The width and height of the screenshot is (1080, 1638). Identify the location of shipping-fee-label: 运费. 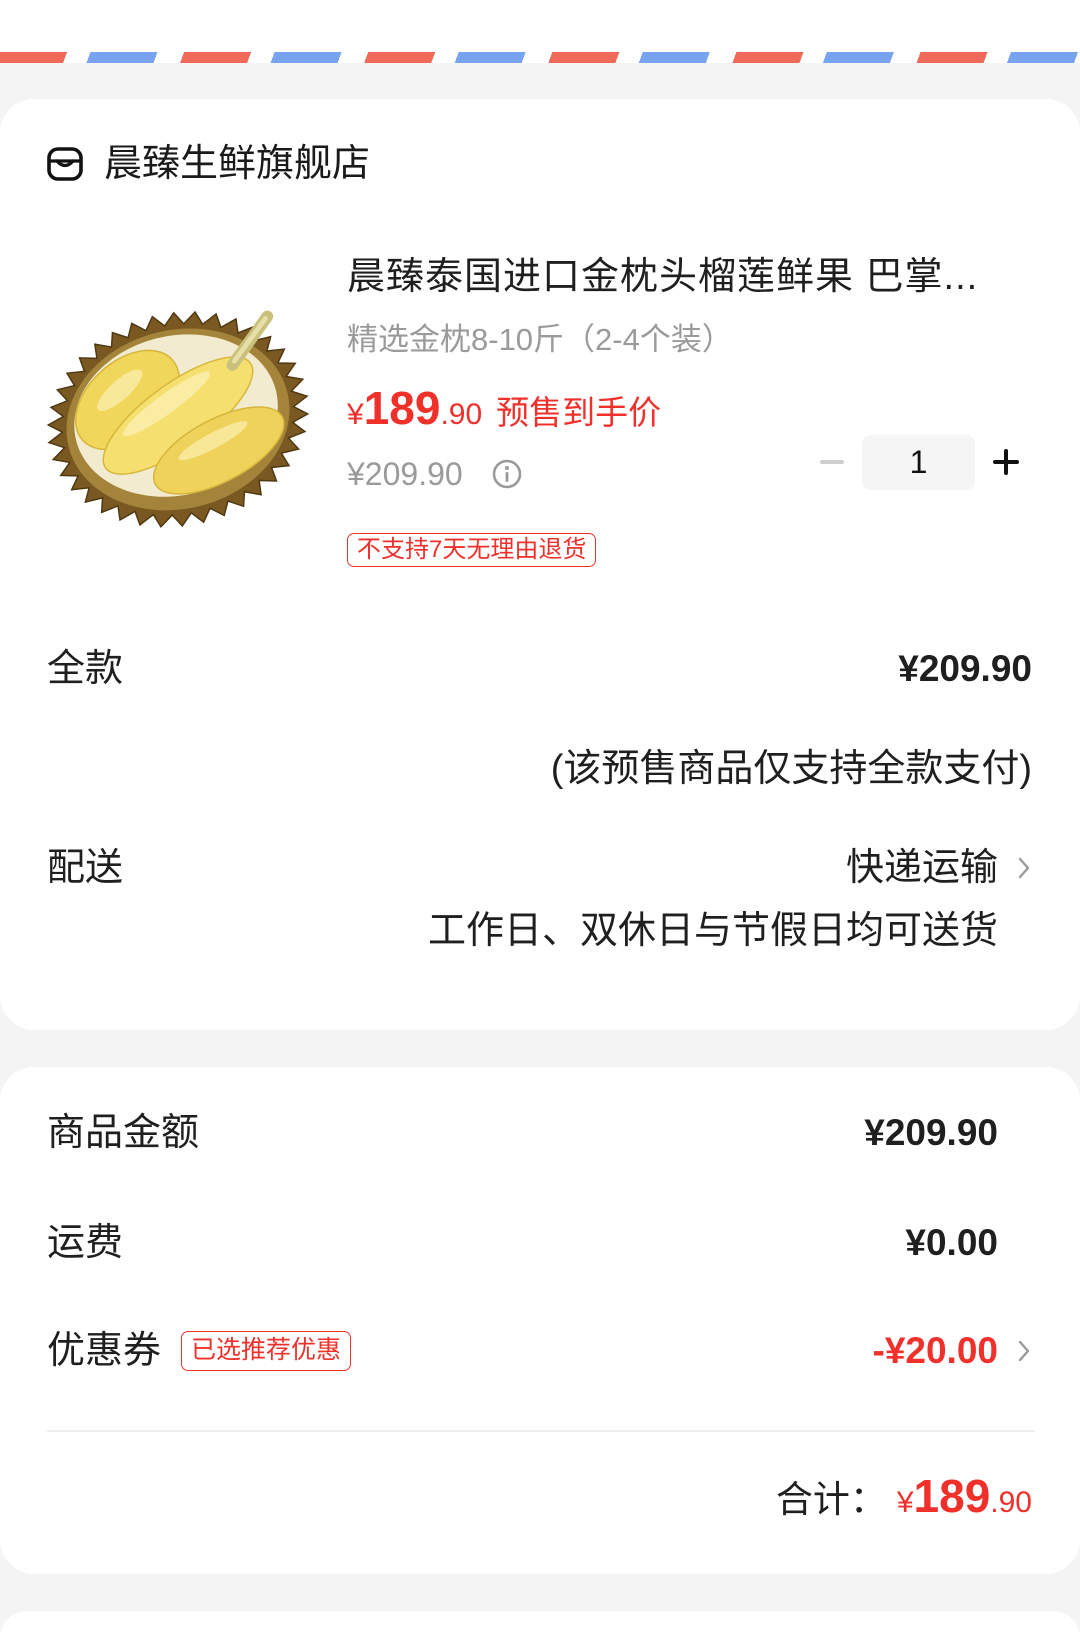
(85, 1243).